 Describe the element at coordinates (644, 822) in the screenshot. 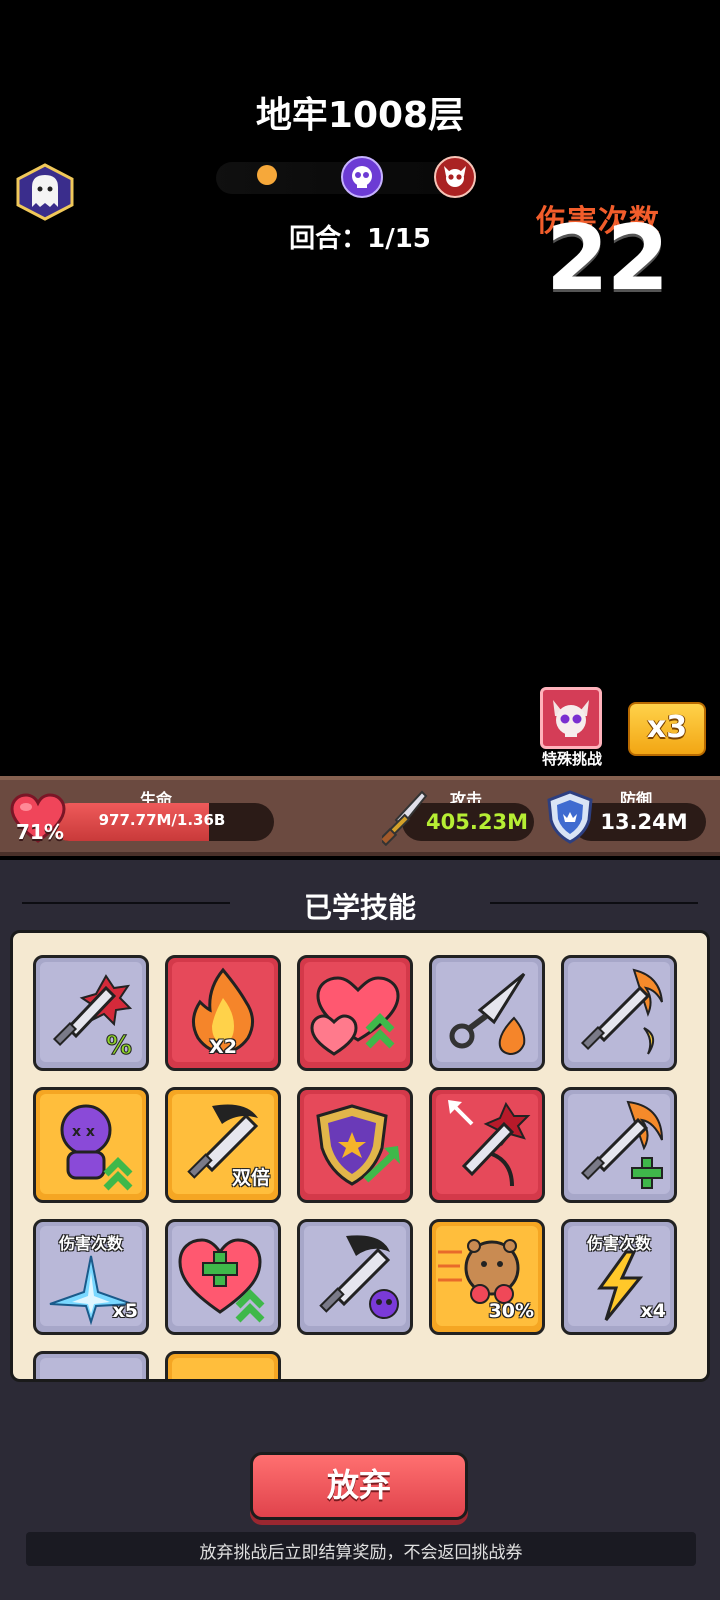

I see `defense-value: 13.24M` at that location.